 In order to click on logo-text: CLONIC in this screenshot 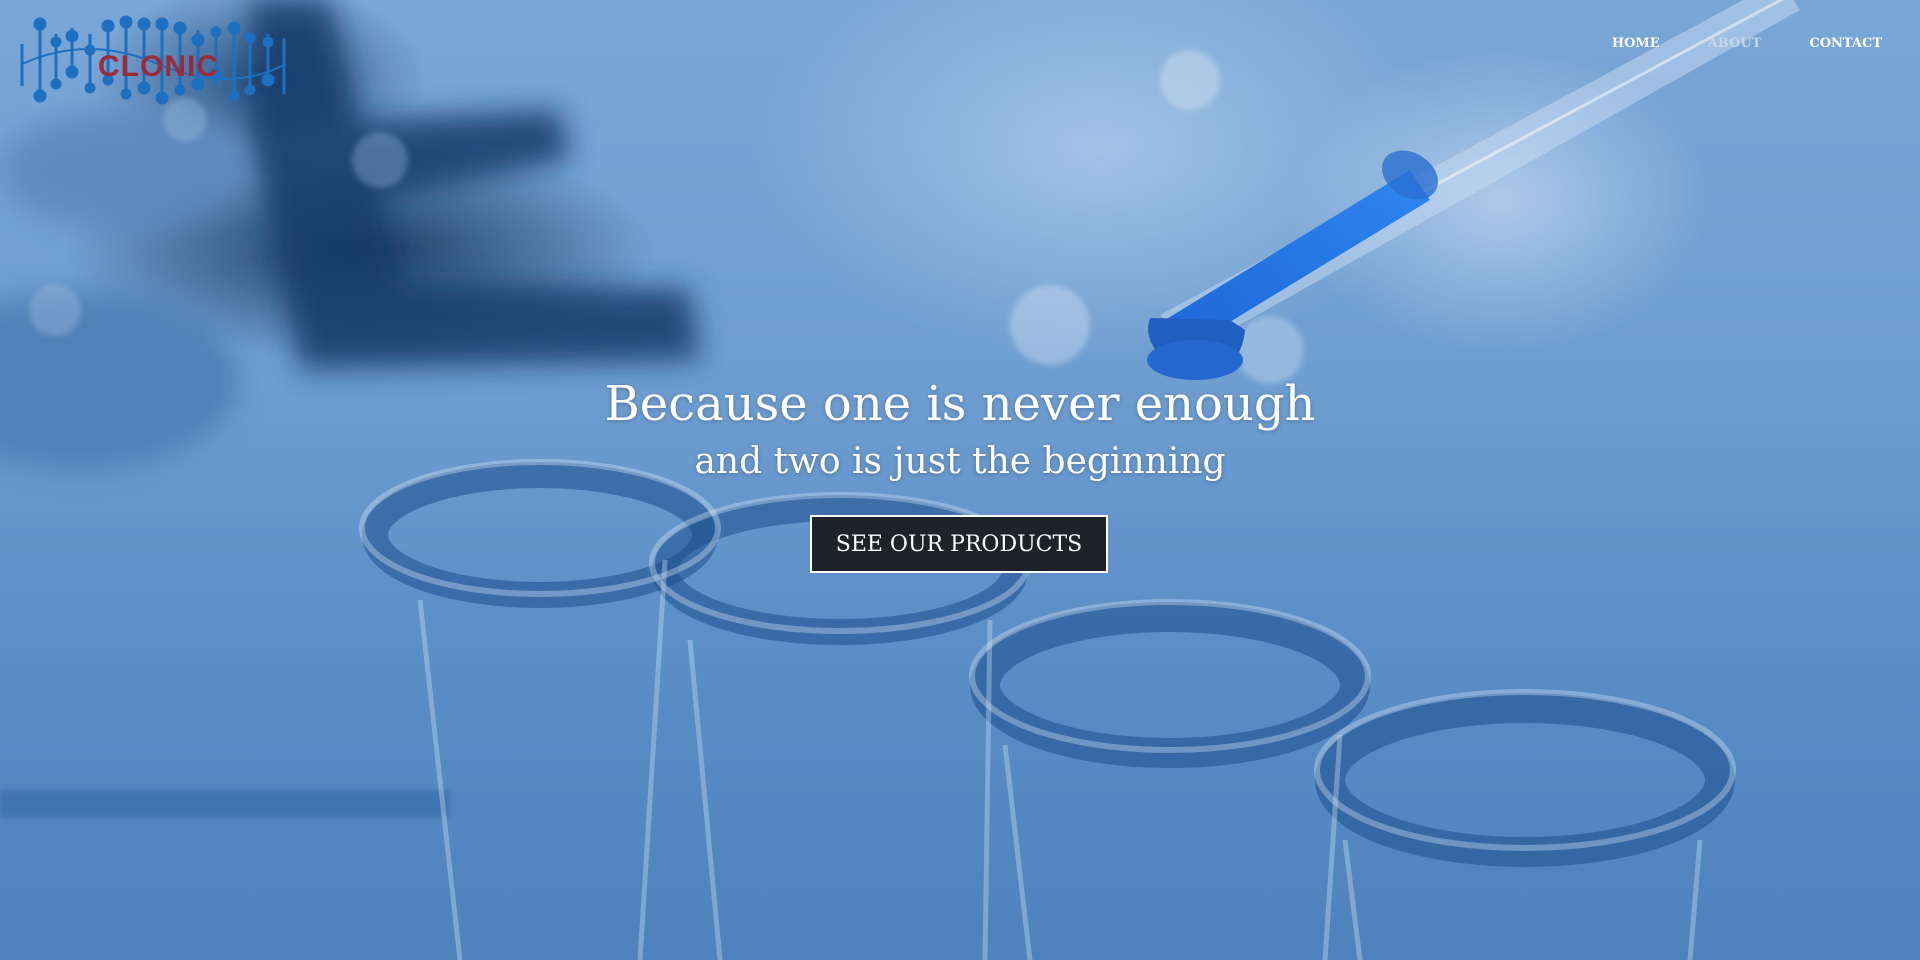, I will do `click(158, 66)`.